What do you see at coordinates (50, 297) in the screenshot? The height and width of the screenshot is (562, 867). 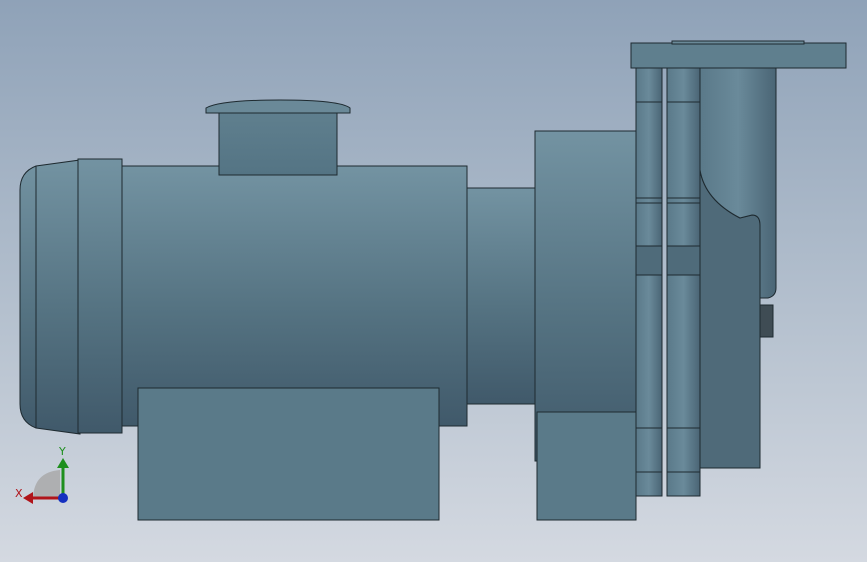 I see `fan-cover` at bounding box center [50, 297].